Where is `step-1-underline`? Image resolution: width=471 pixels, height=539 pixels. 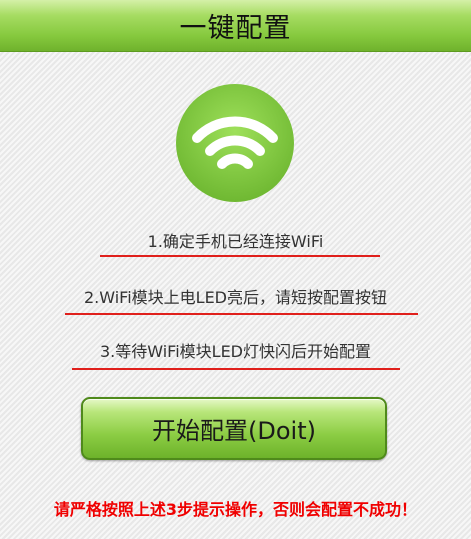
step-1-underline is located at coordinates (240, 256).